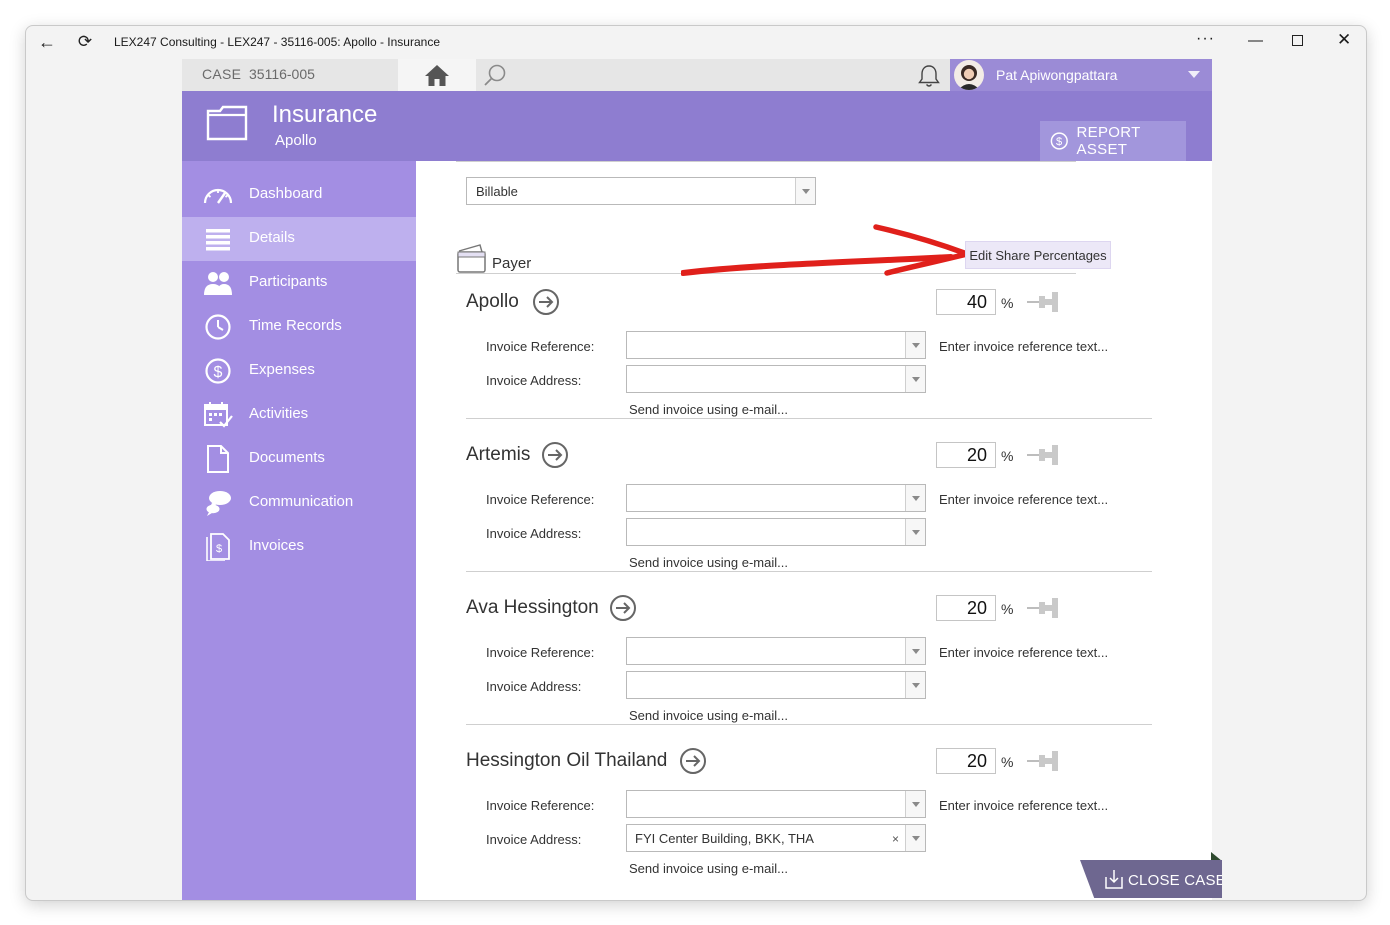 The image size is (1390, 925). What do you see at coordinates (218, 415) in the screenshot?
I see `calendar-check-icon` at bounding box center [218, 415].